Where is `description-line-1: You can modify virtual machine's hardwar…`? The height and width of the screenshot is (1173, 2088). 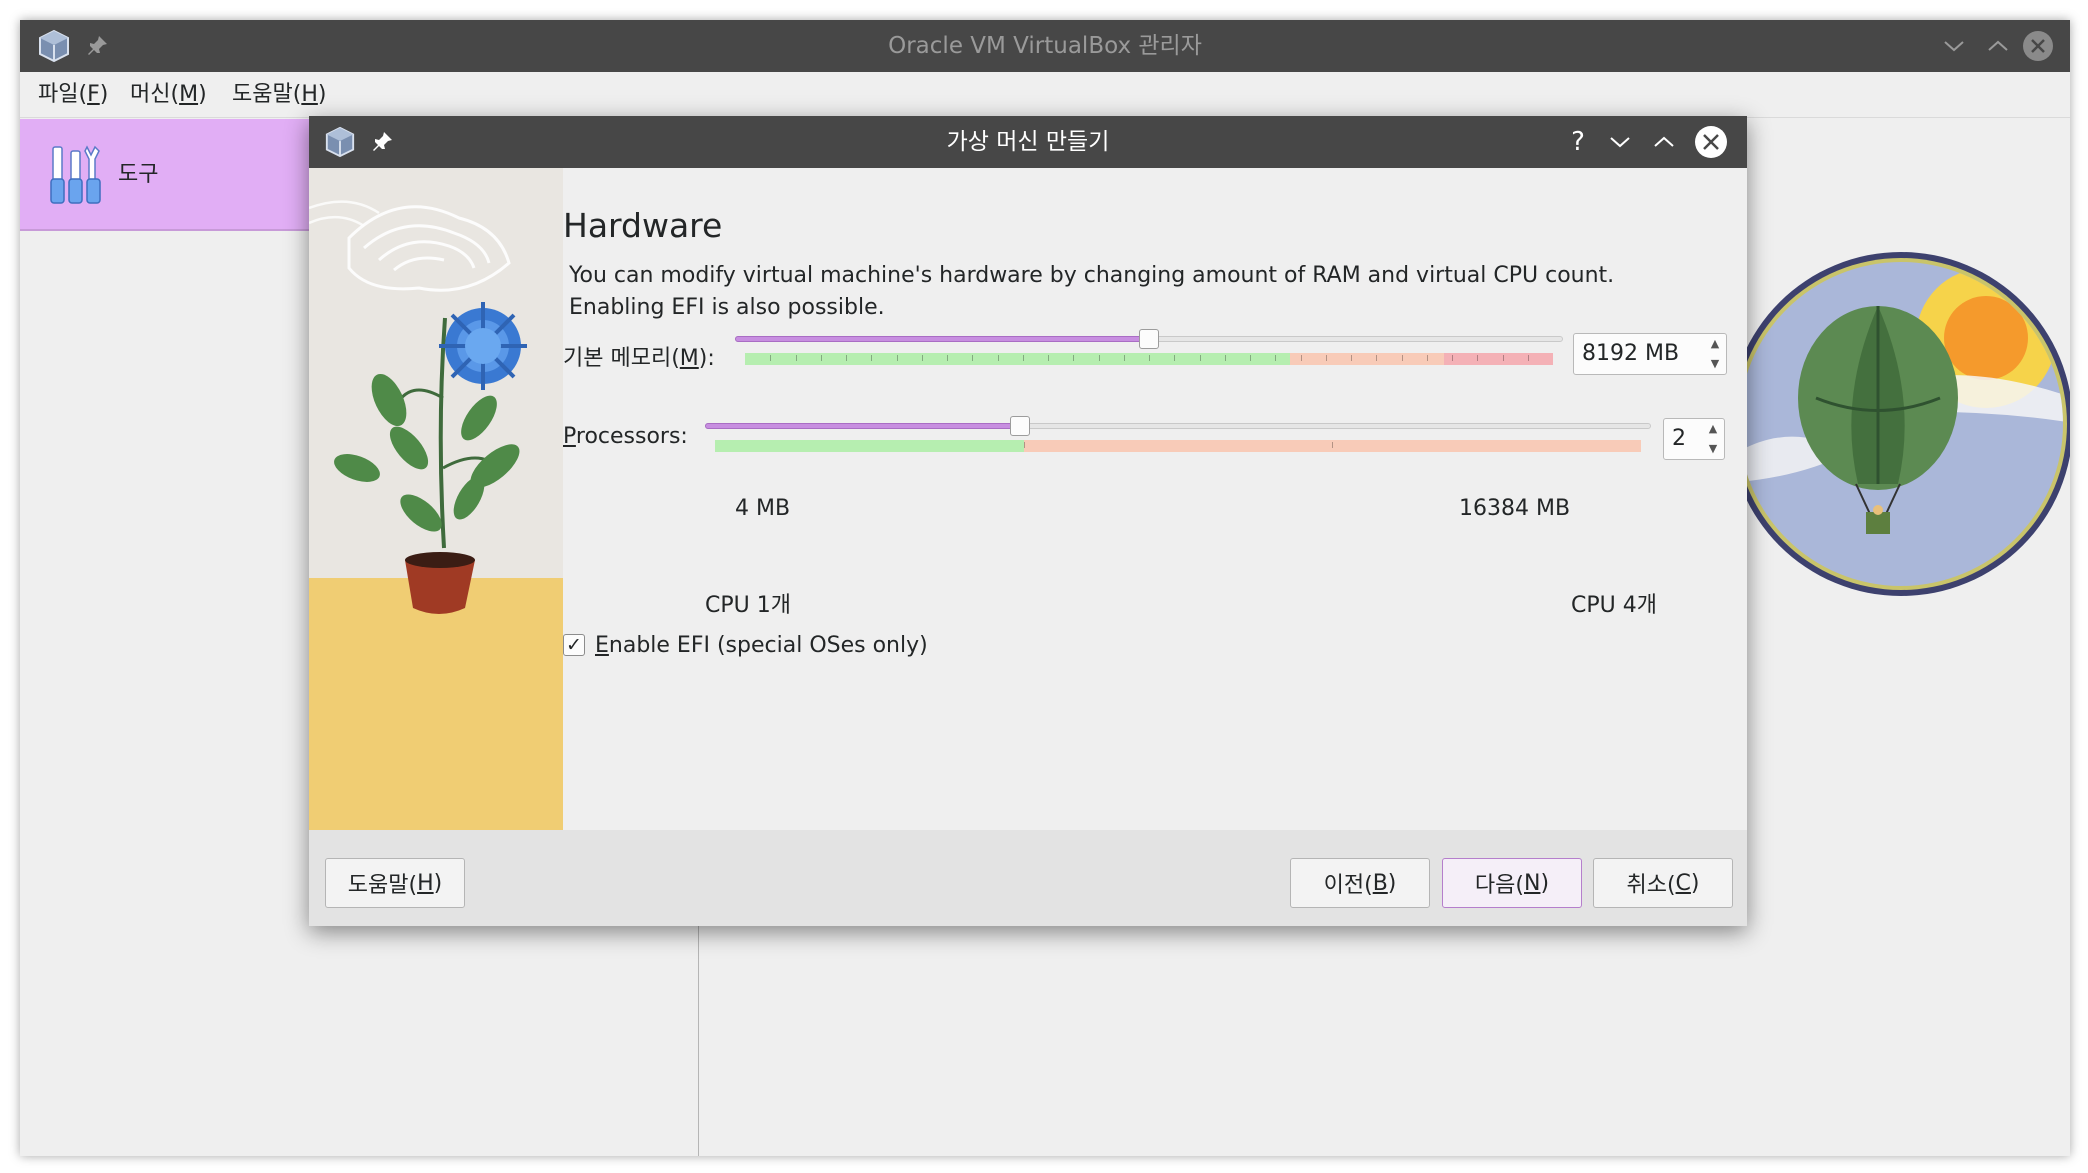
description-line-1: You can modify virtual machine's hardwar… is located at coordinates (1092, 275).